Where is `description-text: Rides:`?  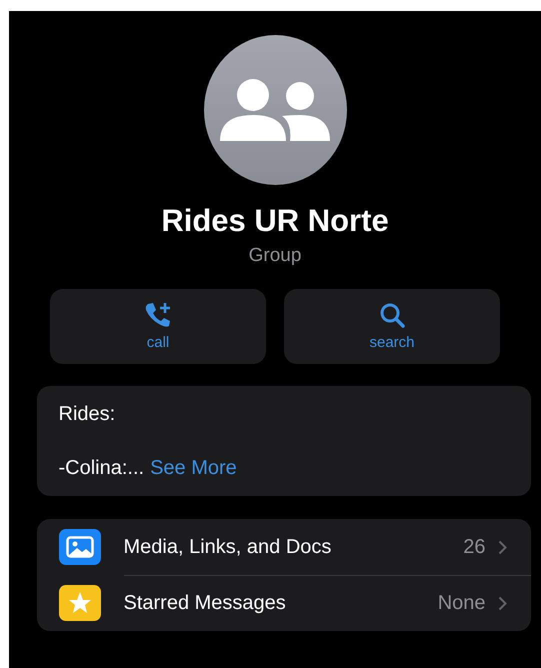 description-text: Rides: is located at coordinates (87, 414).